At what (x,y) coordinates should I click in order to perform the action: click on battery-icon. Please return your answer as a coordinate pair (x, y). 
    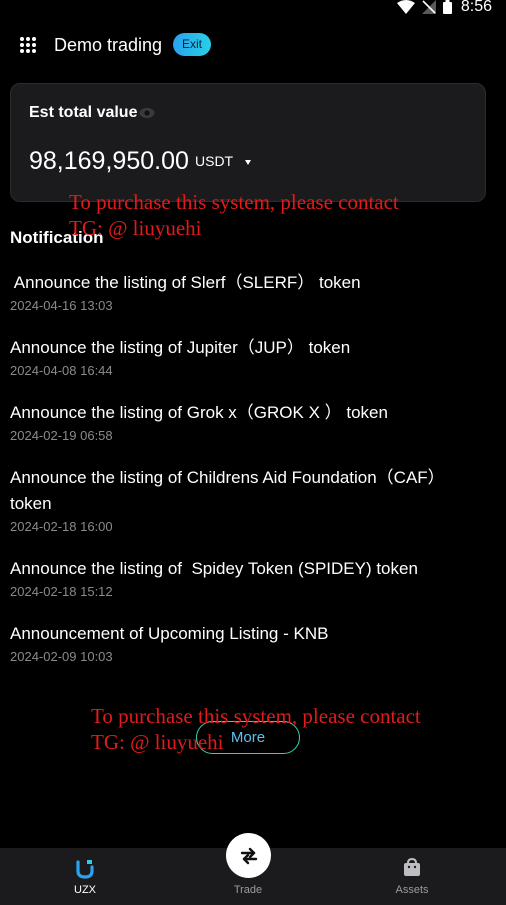
    Looking at the image, I should click on (447, 7).